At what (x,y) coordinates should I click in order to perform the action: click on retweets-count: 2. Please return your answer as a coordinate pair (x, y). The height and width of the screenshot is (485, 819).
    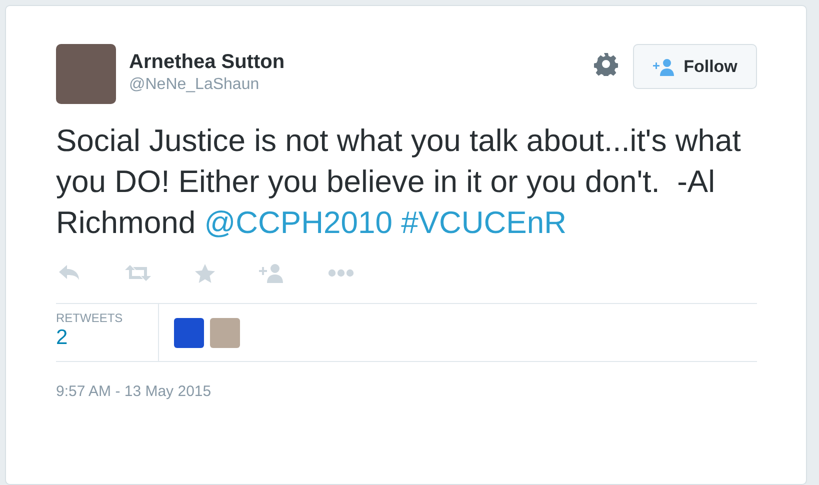
    Looking at the image, I should click on (107, 338).